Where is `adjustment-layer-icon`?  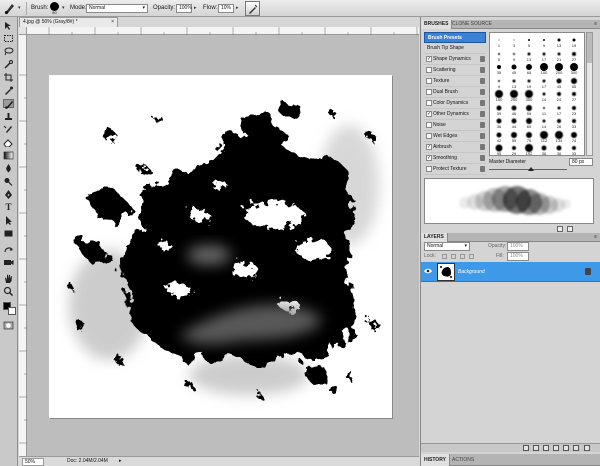 adjustment-layer-icon is located at coordinates (556, 448).